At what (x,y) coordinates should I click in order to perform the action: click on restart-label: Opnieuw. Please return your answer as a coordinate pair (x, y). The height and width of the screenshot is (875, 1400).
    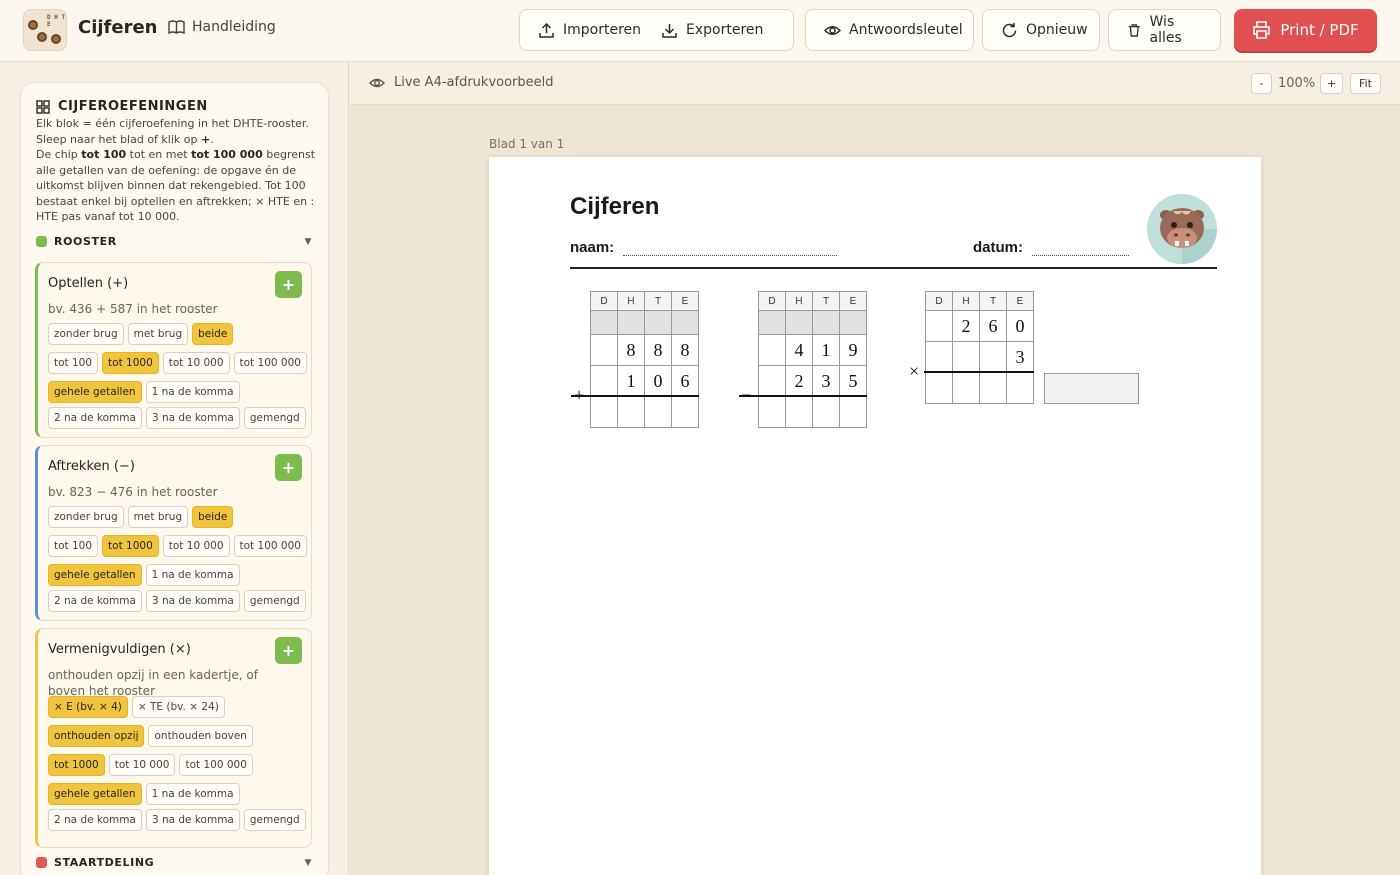
    Looking at the image, I should click on (1057, 30).